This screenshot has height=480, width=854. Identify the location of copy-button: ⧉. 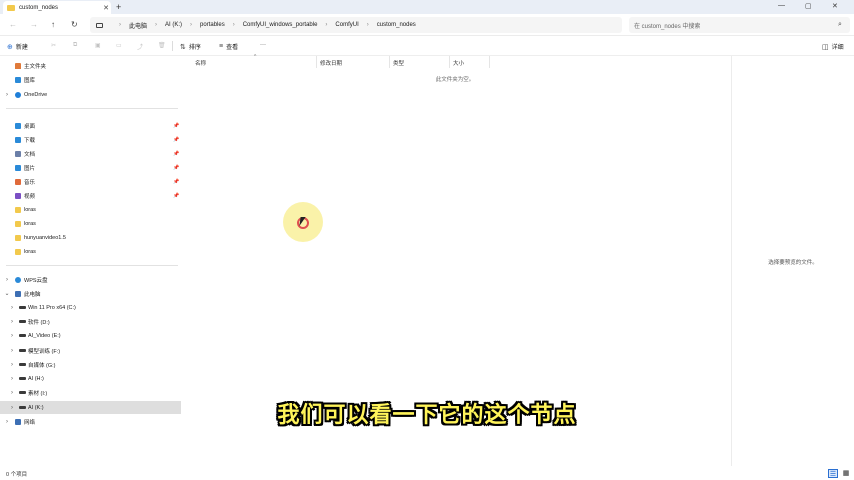
(75, 45).